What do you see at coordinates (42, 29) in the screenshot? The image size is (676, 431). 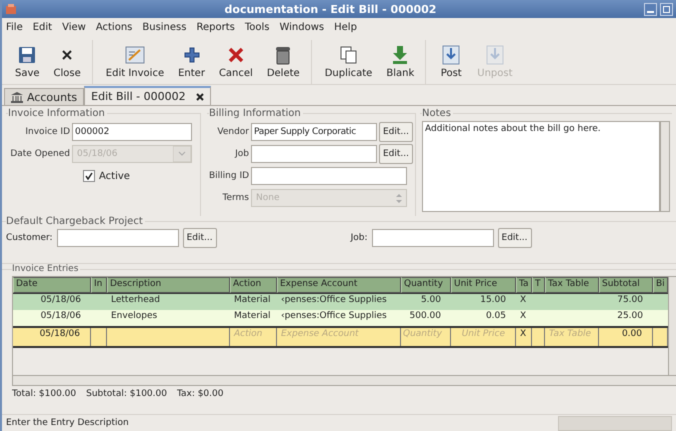 I see `menu-item: Edit` at bounding box center [42, 29].